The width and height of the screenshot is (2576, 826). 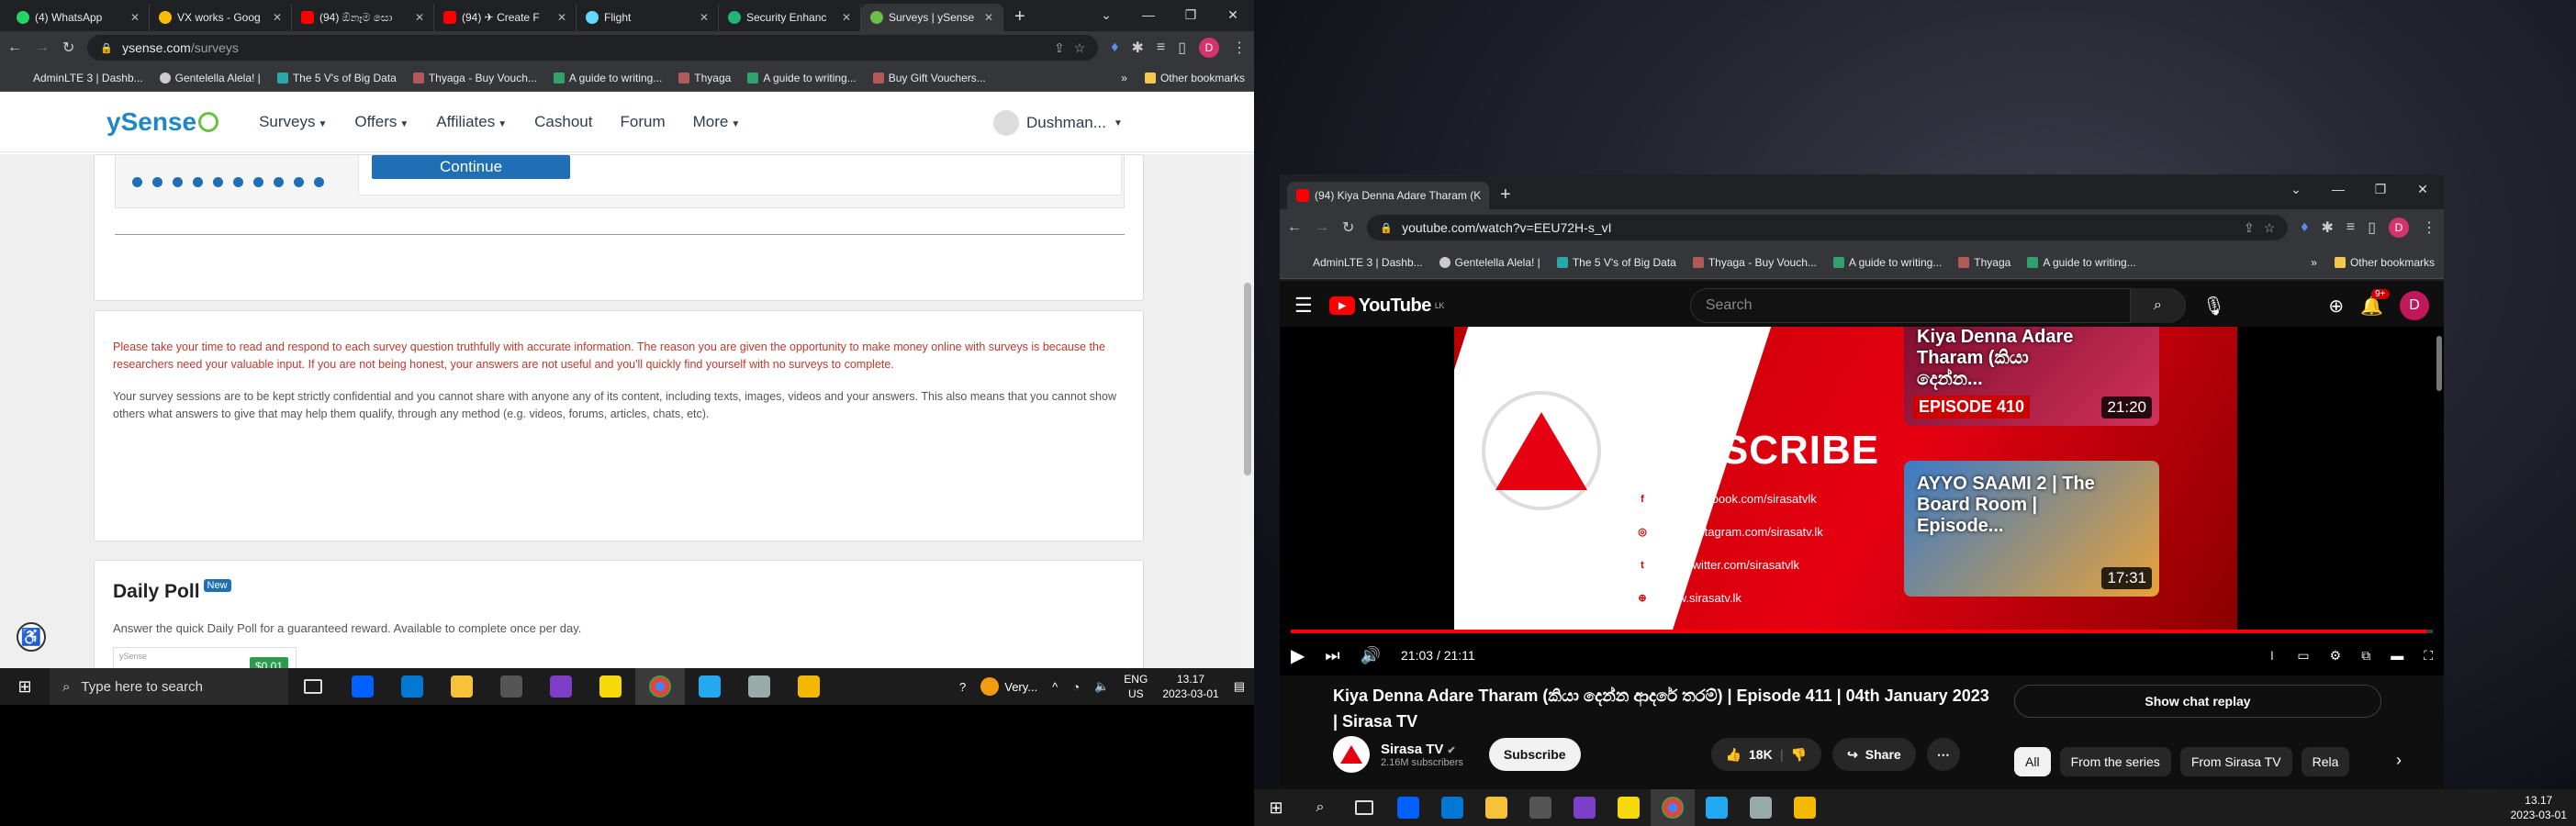 What do you see at coordinates (2397, 655) in the screenshot?
I see `theater-mode-icon: ▬` at bounding box center [2397, 655].